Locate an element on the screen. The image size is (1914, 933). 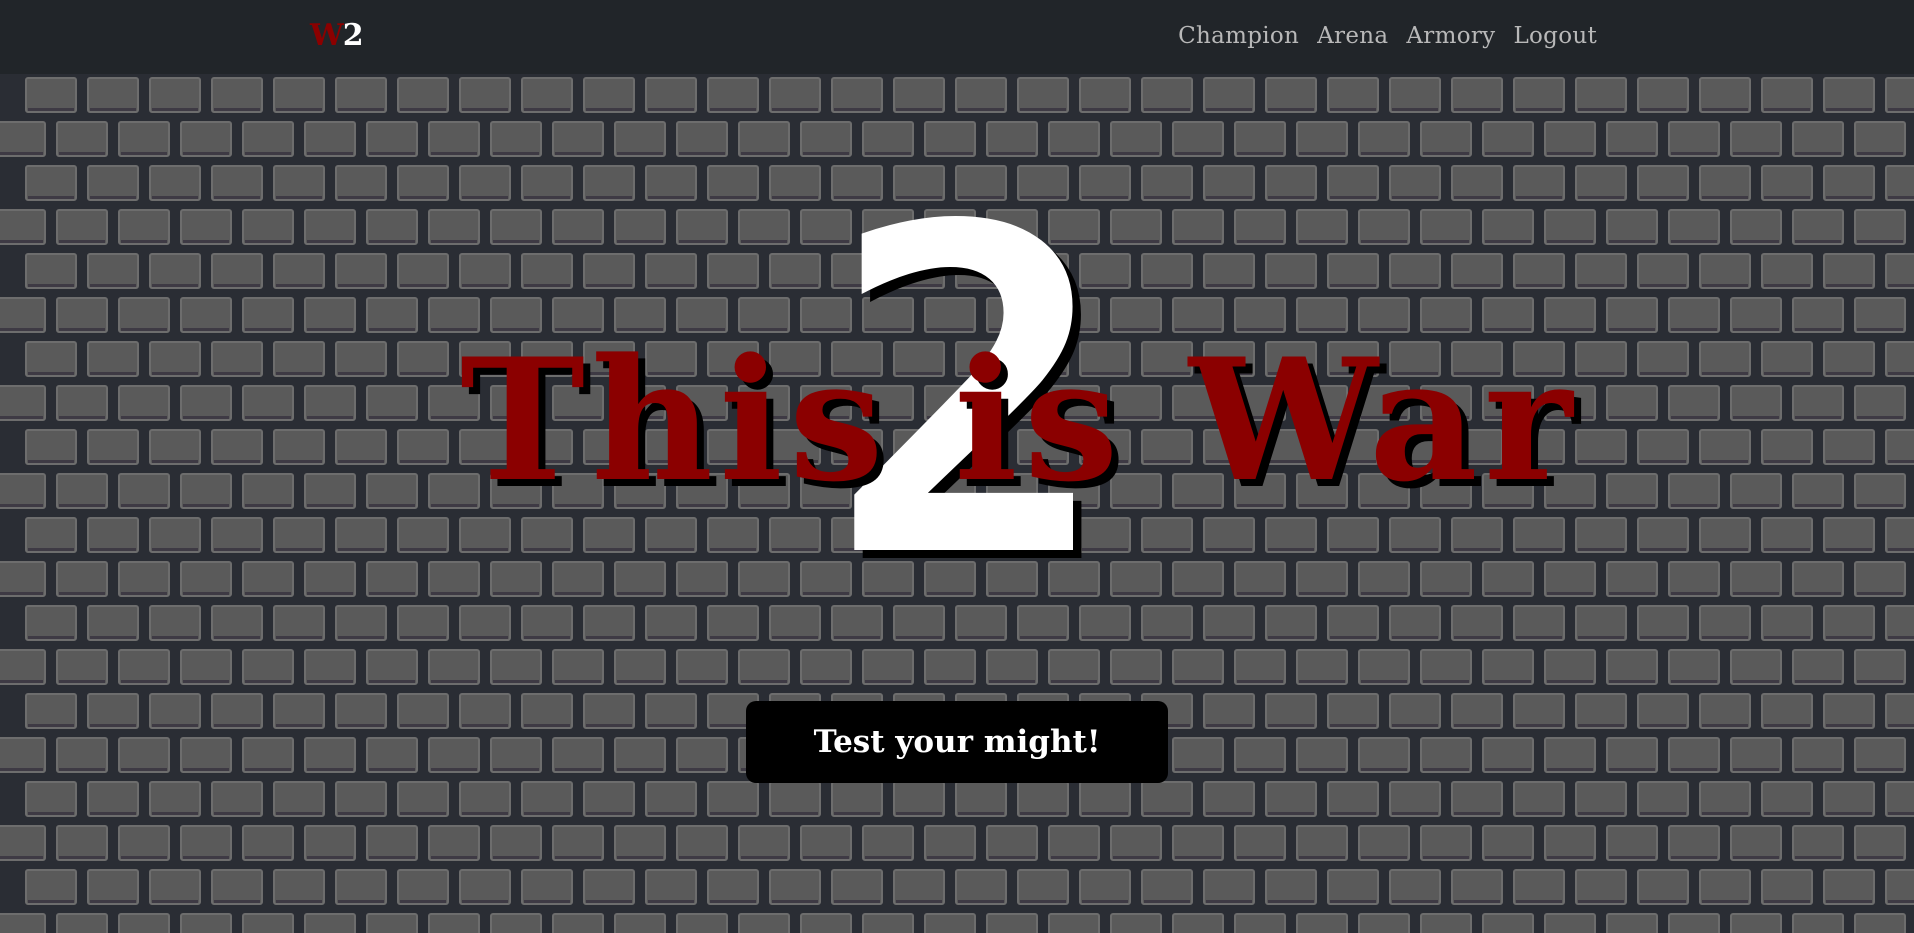
brand-number: 2 is located at coordinates (353, 35).